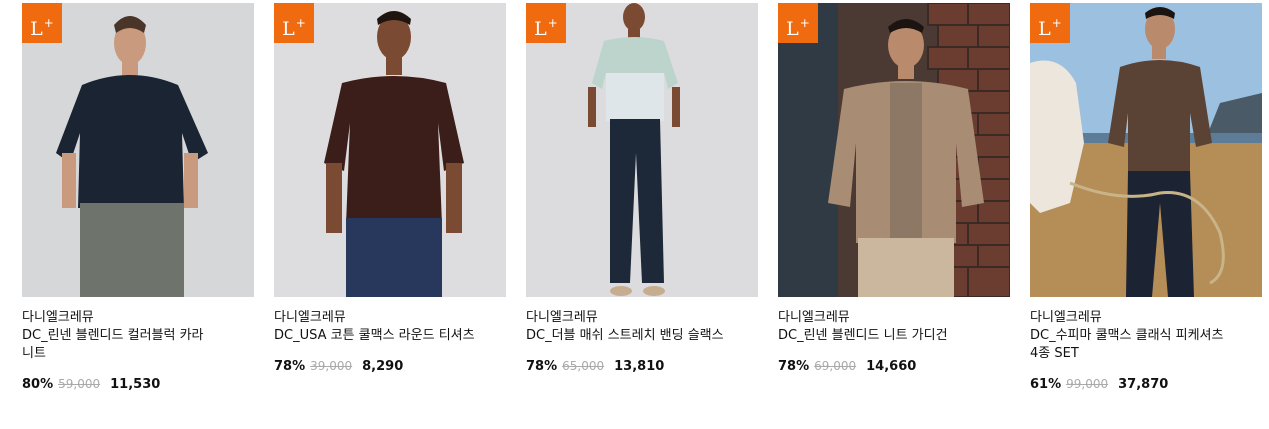  I want to click on sale-price: 14,660, so click(891, 366).